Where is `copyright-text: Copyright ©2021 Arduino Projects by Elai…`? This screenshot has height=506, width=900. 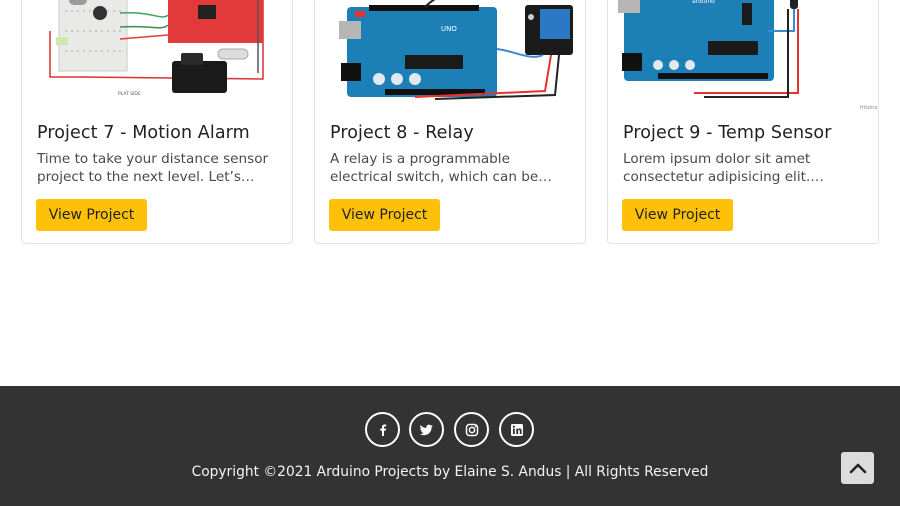 copyright-text: Copyright ©2021 Arduino Projects by Elai… is located at coordinates (450, 472).